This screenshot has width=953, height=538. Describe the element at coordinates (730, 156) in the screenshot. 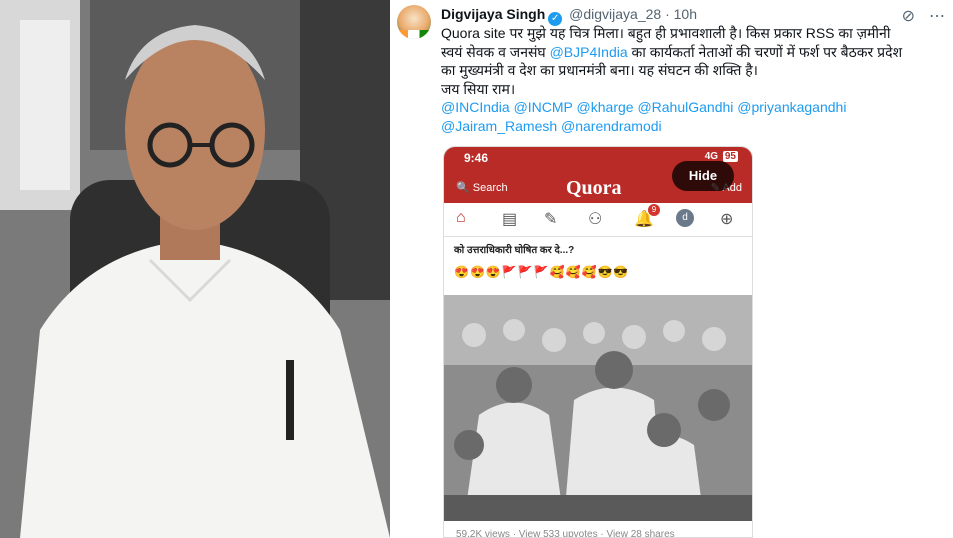

I see `battery-level: 95` at that location.